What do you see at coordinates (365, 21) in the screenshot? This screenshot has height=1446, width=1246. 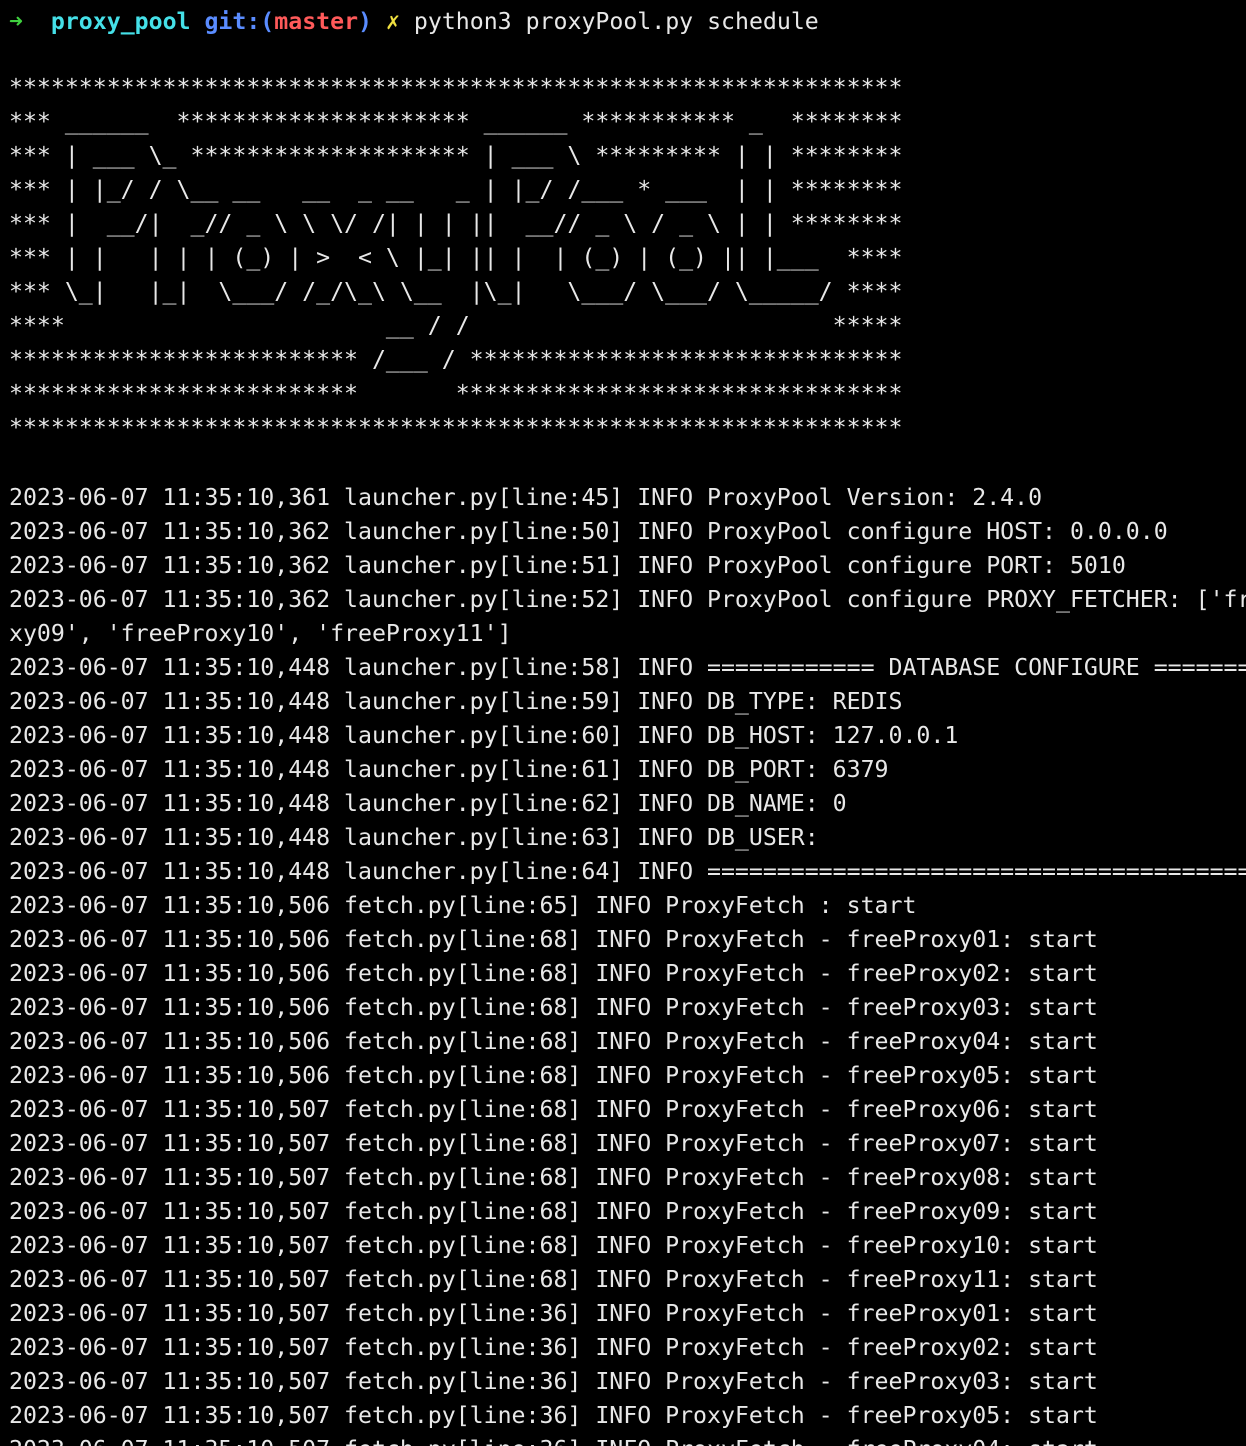 I see `prompt-git-suffix: )` at bounding box center [365, 21].